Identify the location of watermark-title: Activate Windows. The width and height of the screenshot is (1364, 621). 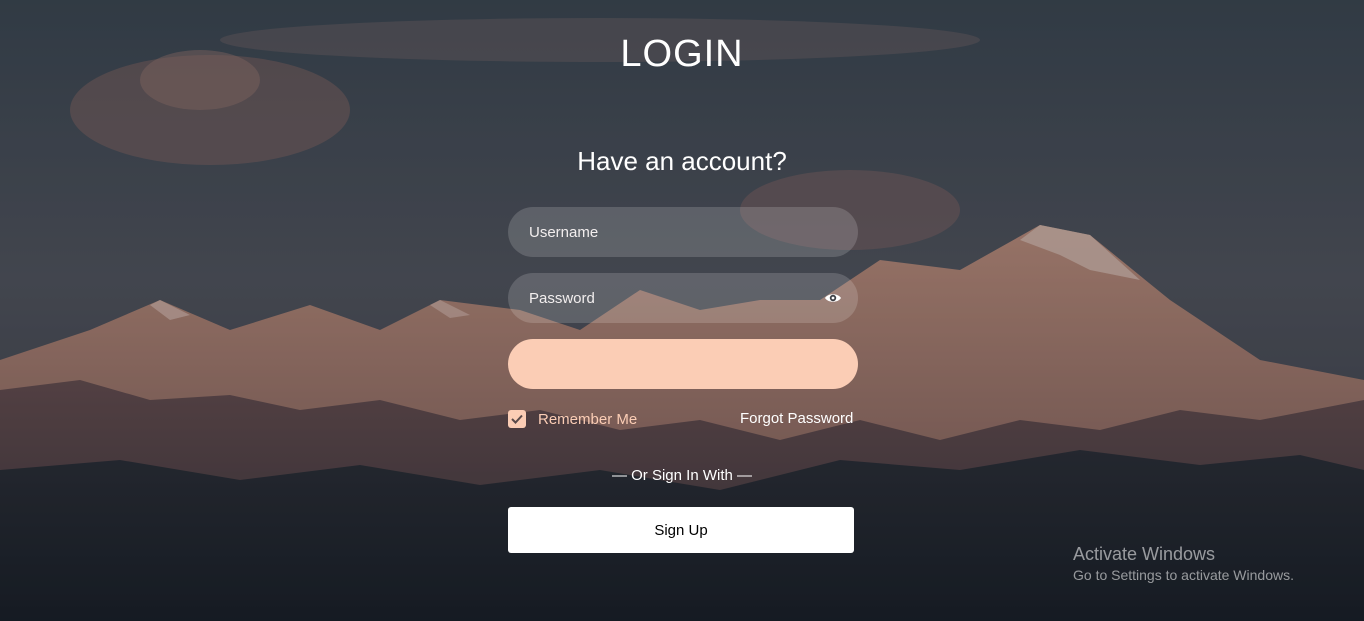
(1144, 554).